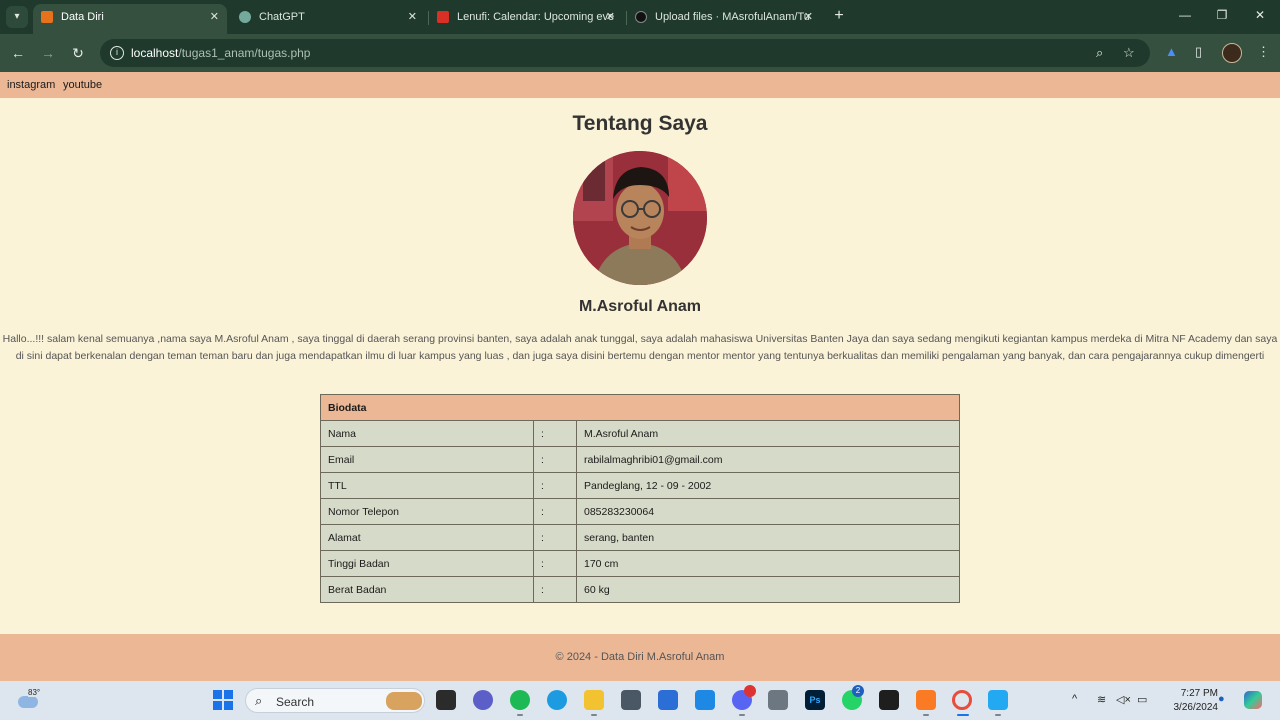 Image resolution: width=1280 pixels, height=720 pixels. I want to click on more-menu-icon: ⋮, so click(1263, 52).